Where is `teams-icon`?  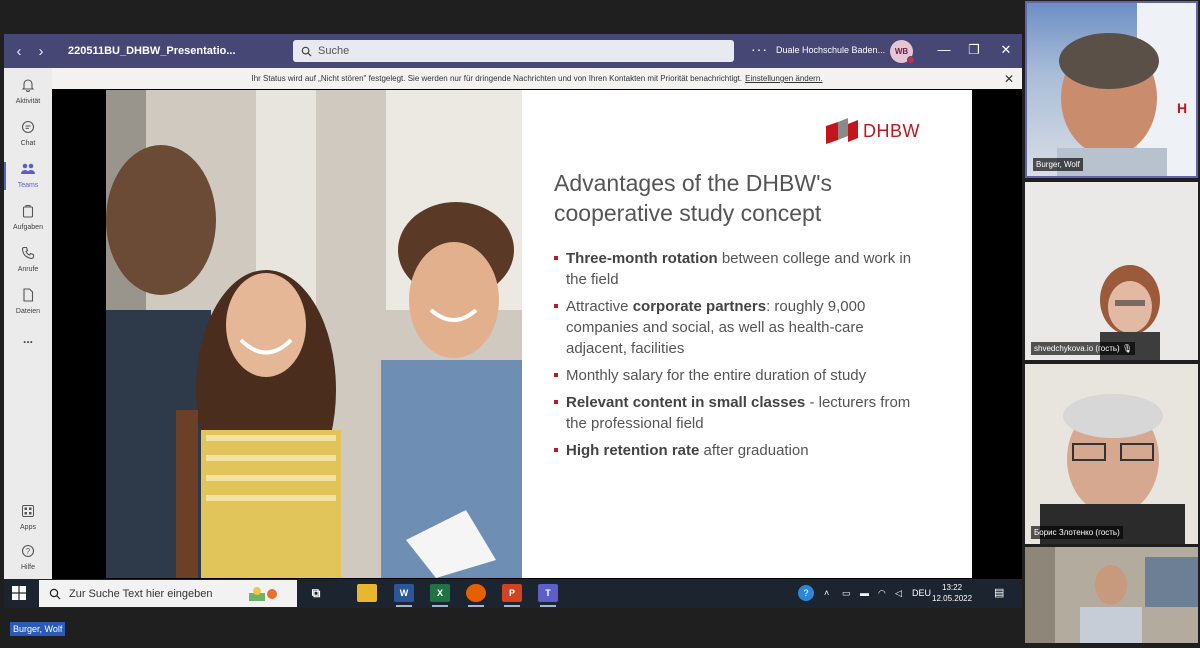 teams-icon is located at coordinates (28, 168).